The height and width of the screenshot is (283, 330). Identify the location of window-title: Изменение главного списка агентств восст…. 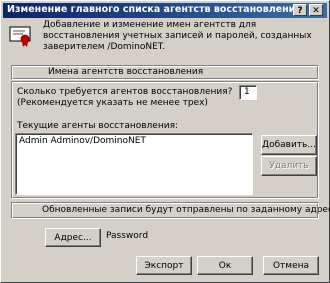
(154, 9).